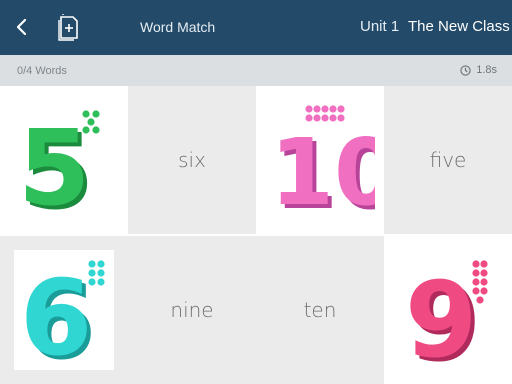  What do you see at coordinates (486, 70) in the screenshot?
I see `timer-value: 1.8s` at bounding box center [486, 70].